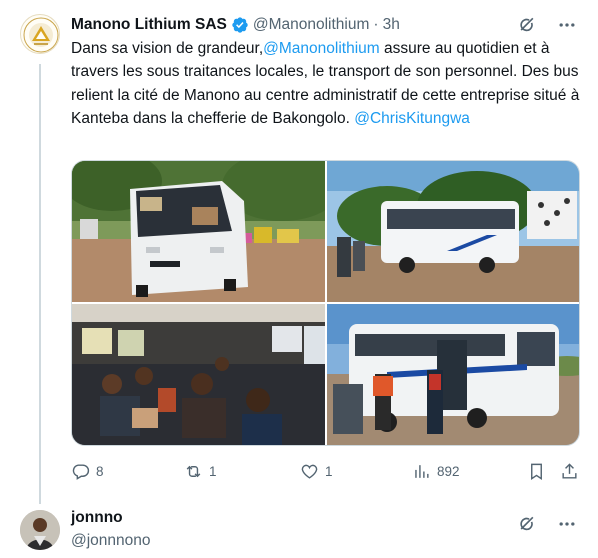  I want to click on repost-button: 1, so click(200, 471).